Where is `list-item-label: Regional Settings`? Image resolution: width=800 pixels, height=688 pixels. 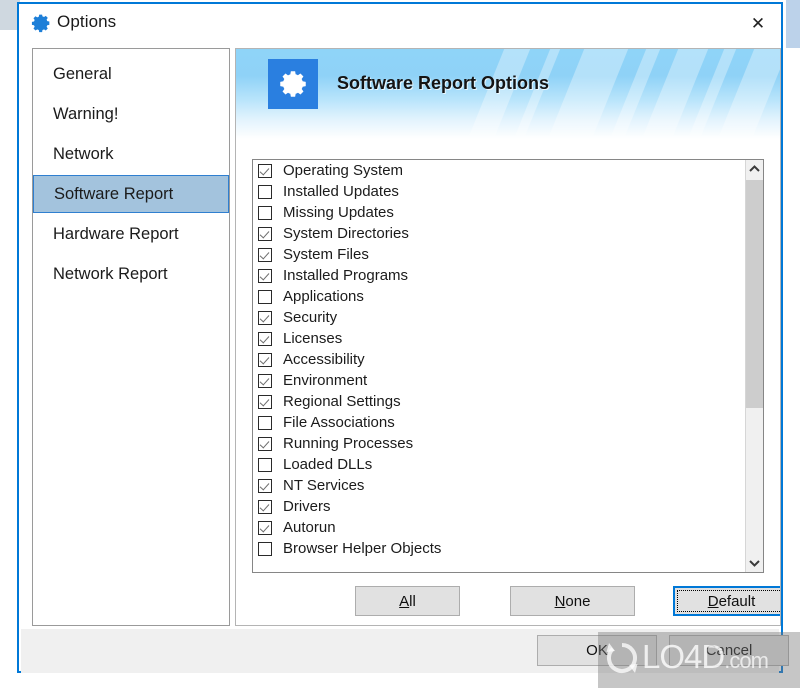 list-item-label: Regional Settings is located at coordinates (342, 401).